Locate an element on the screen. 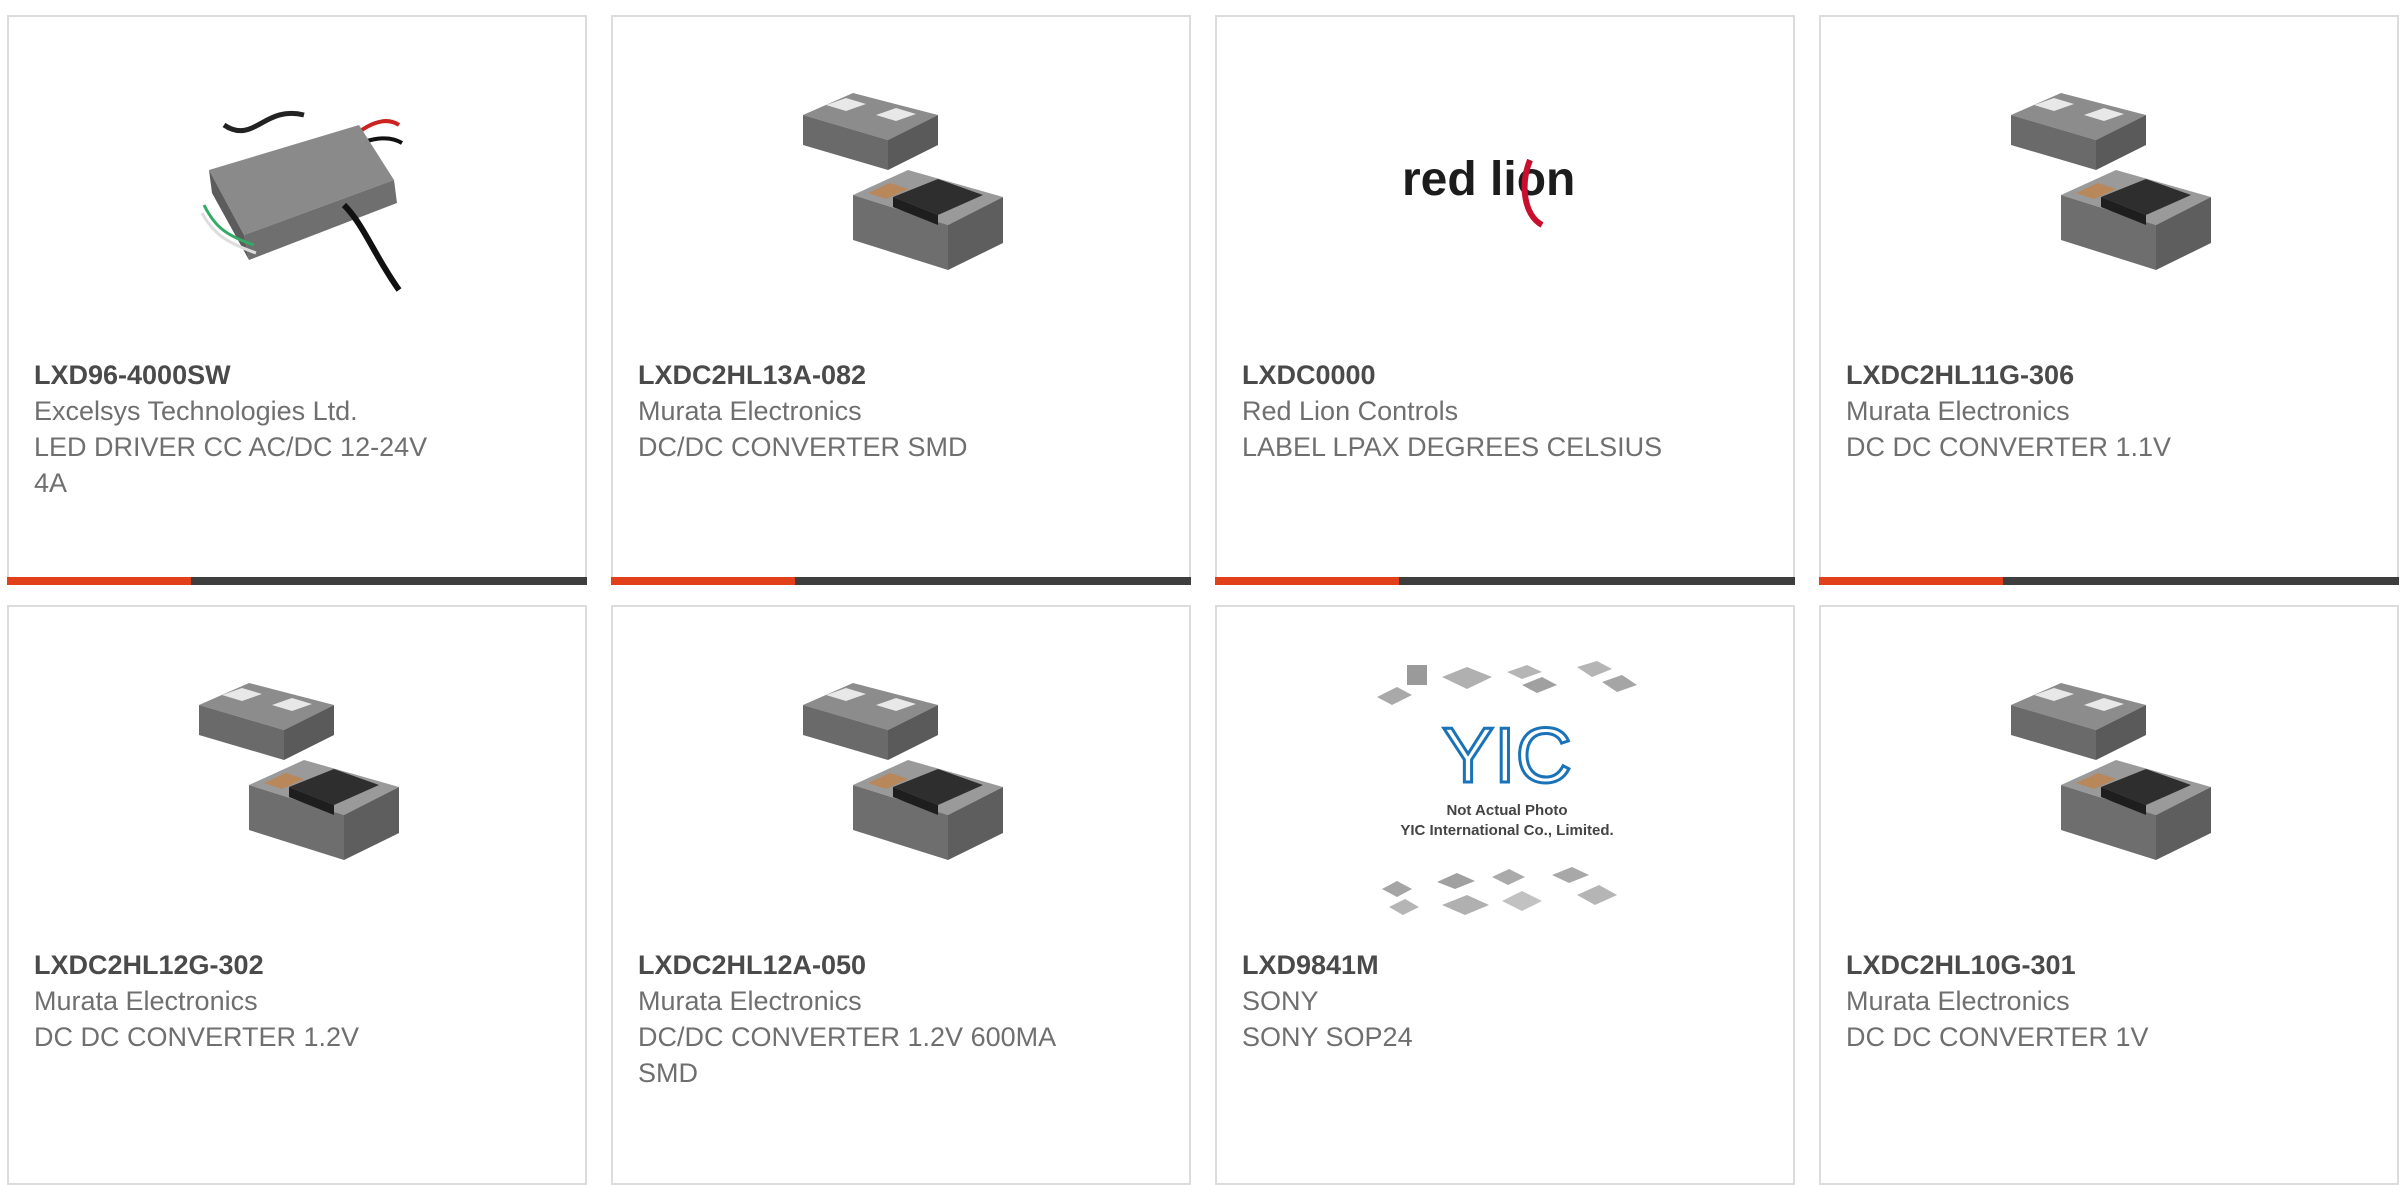  product-description: DC/DC CONVERTER SMD is located at coordinates (803, 447).